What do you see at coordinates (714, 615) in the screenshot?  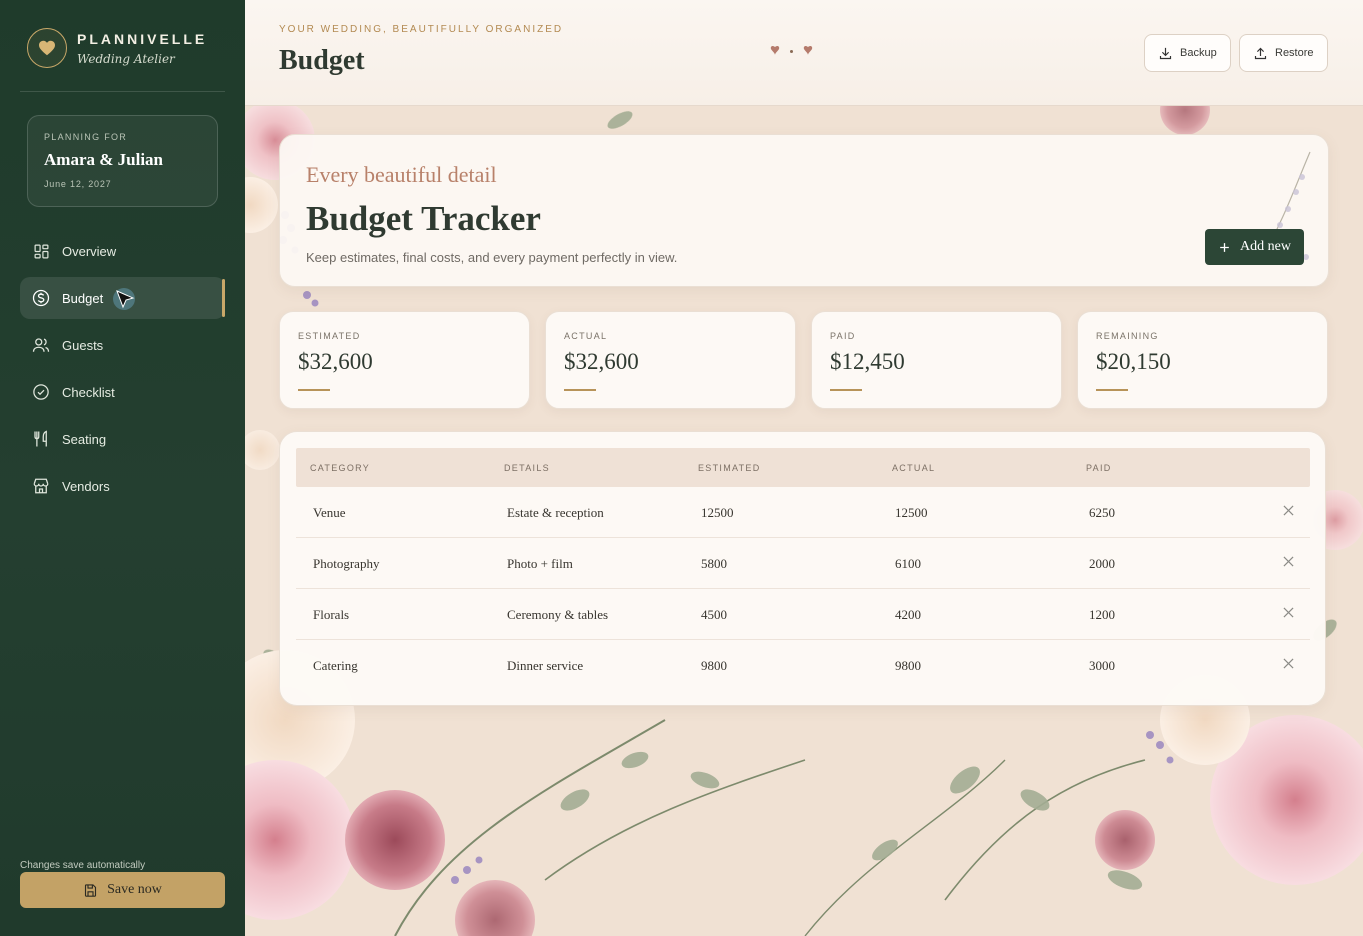 I see `cell-estimated: 4500` at bounding box center [714, 615].